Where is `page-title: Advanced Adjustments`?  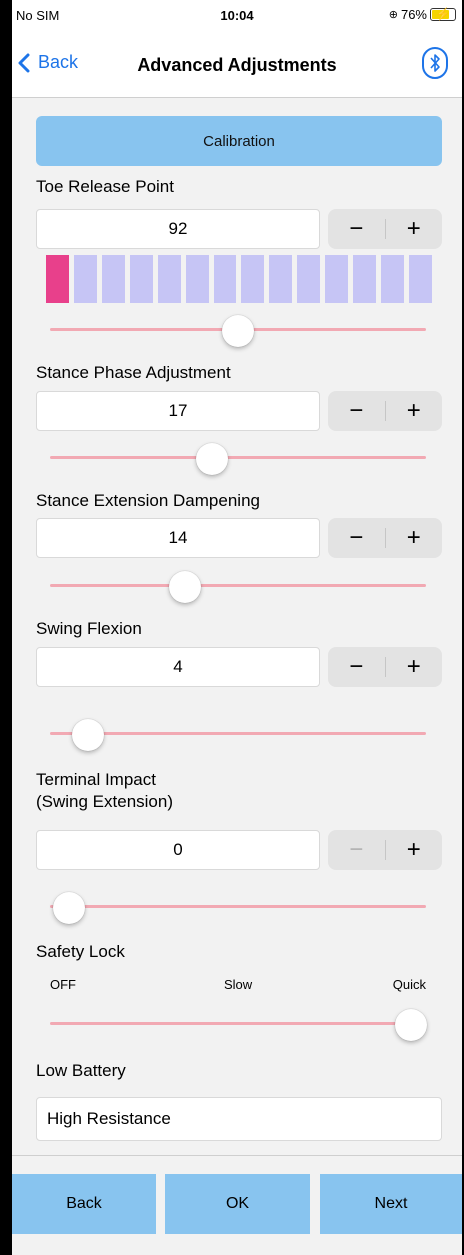
page-title: Advanced Adjustments is located at coordinates (237, 65).